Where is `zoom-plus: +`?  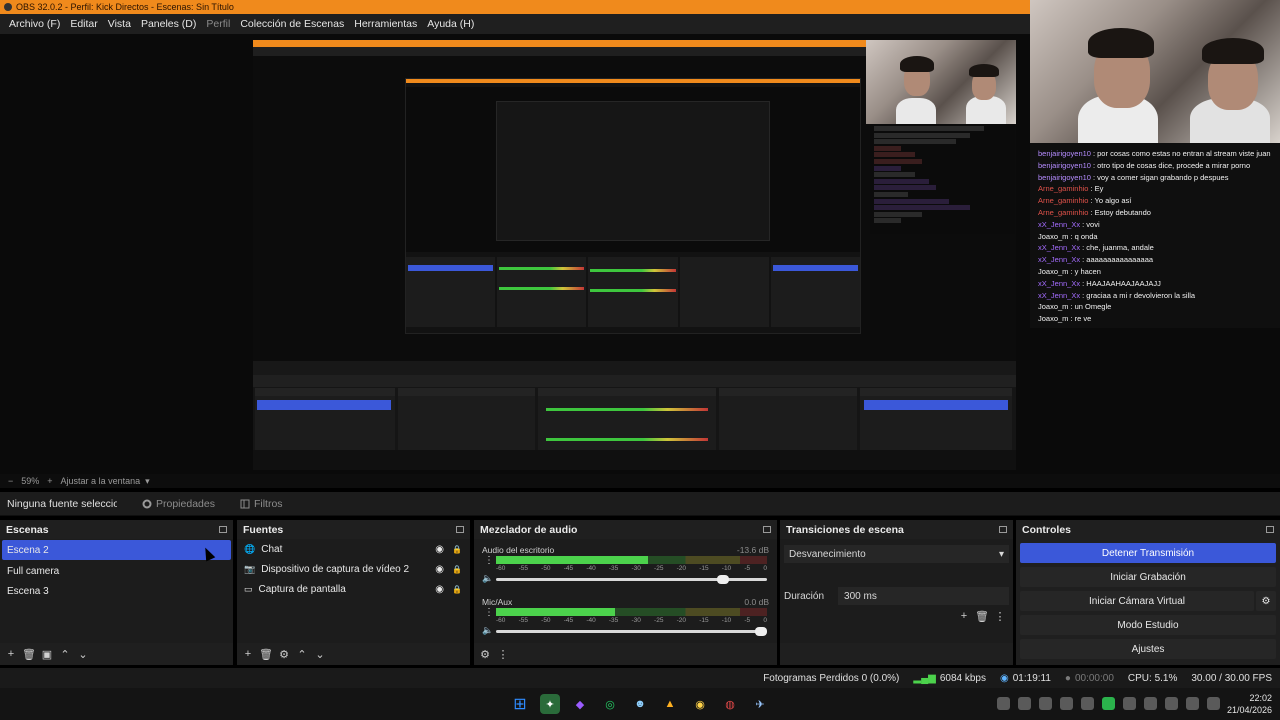
zoom-plus: + is located at coordinates (49, 481).